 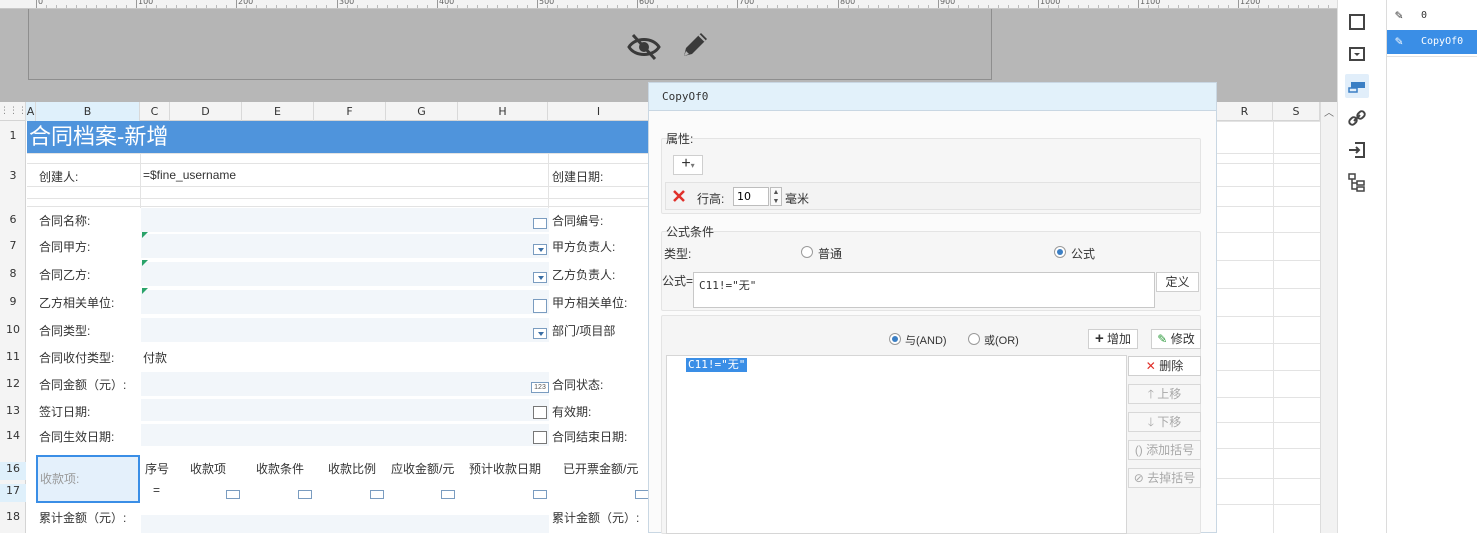 What do you see at coordinates (1357, 118) in the screenshot?
I see `link-icon` at bounding box center [1357, 118].